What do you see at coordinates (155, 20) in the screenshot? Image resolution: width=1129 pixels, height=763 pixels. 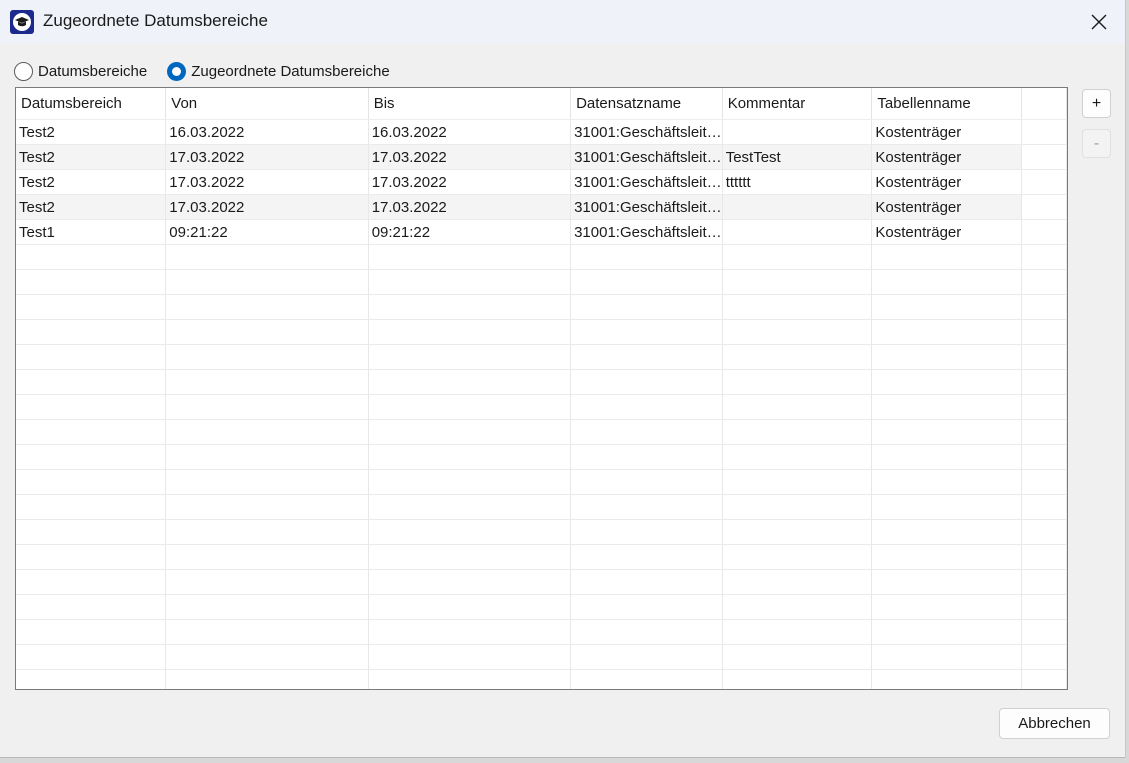 I see `window-title: Zugeordnete Datumsbereiche` at bounding box center [155, 20].